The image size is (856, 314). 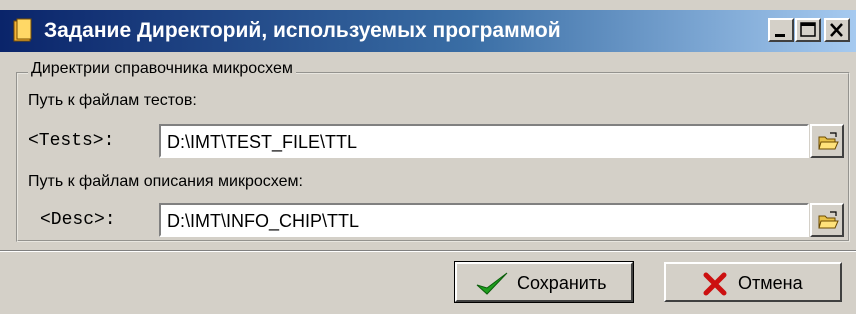 What do you see at coordinates (71, 141) in the screenshot?
I see `tests-tag-label: <Tests>:` at bounding box center [71, 141].